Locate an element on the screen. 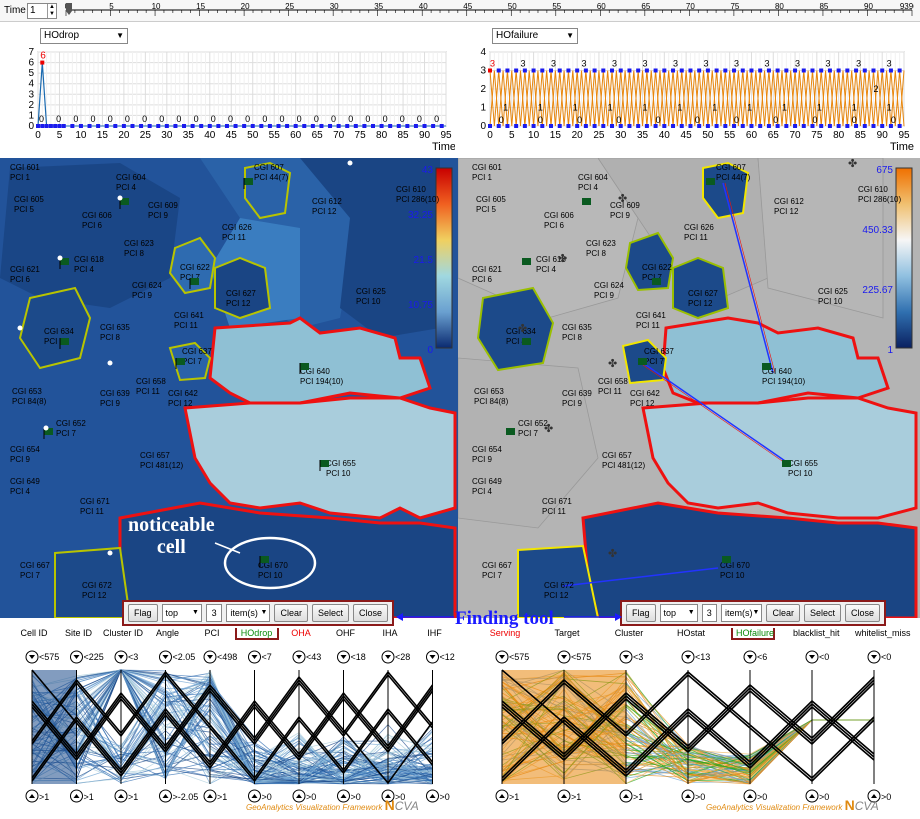 The width and height of the screenshot is (920, 819). spinner-arrows-icon: ▲ ▼ is located at coordinates (51, 11).